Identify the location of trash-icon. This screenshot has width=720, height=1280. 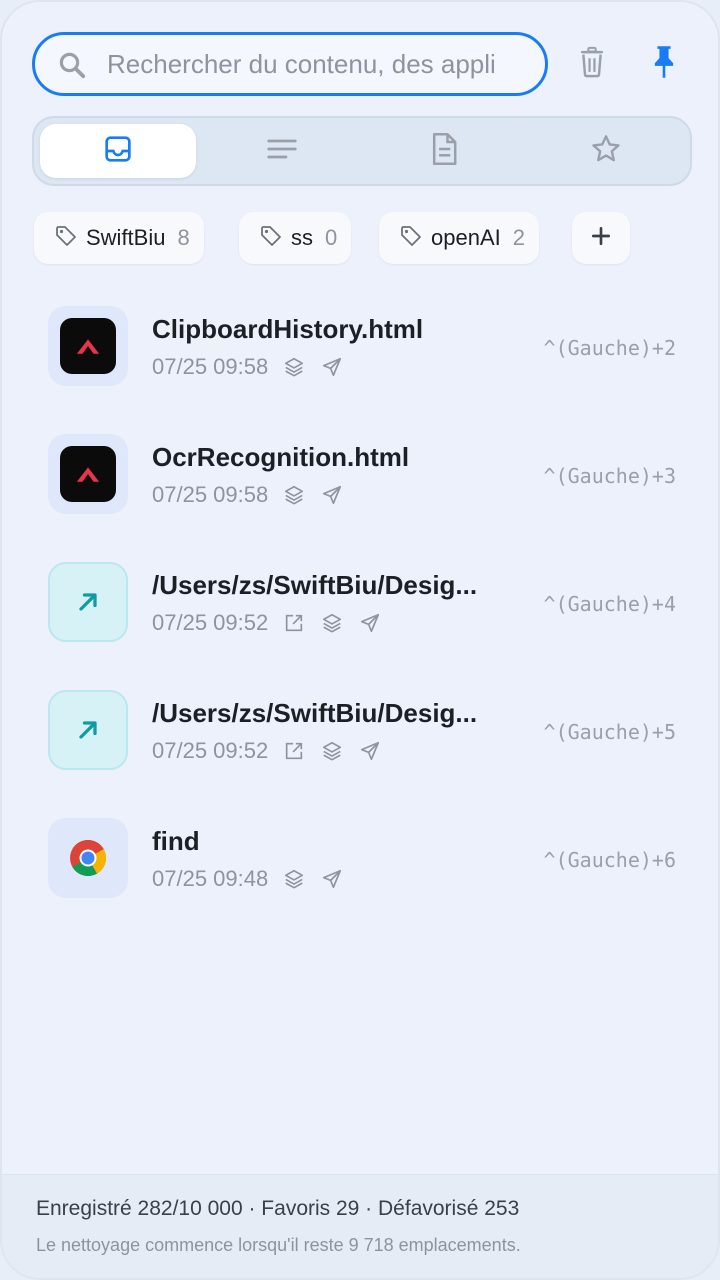
(592, 64).